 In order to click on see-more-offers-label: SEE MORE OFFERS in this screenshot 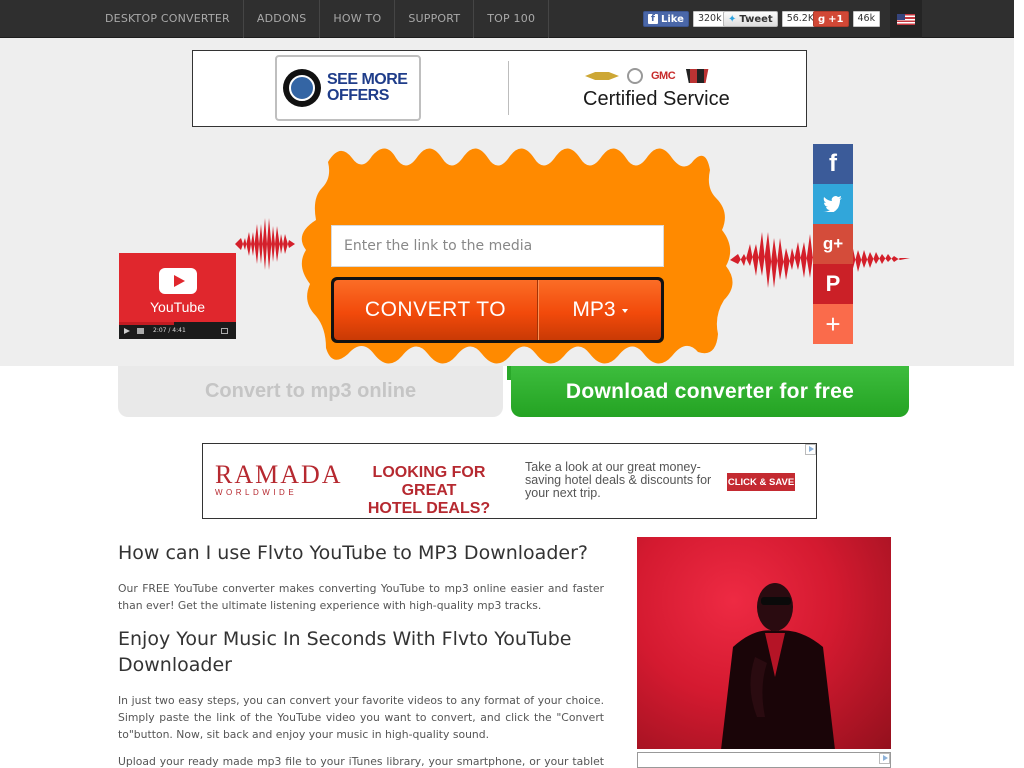, I will do `click(367, 87)`.